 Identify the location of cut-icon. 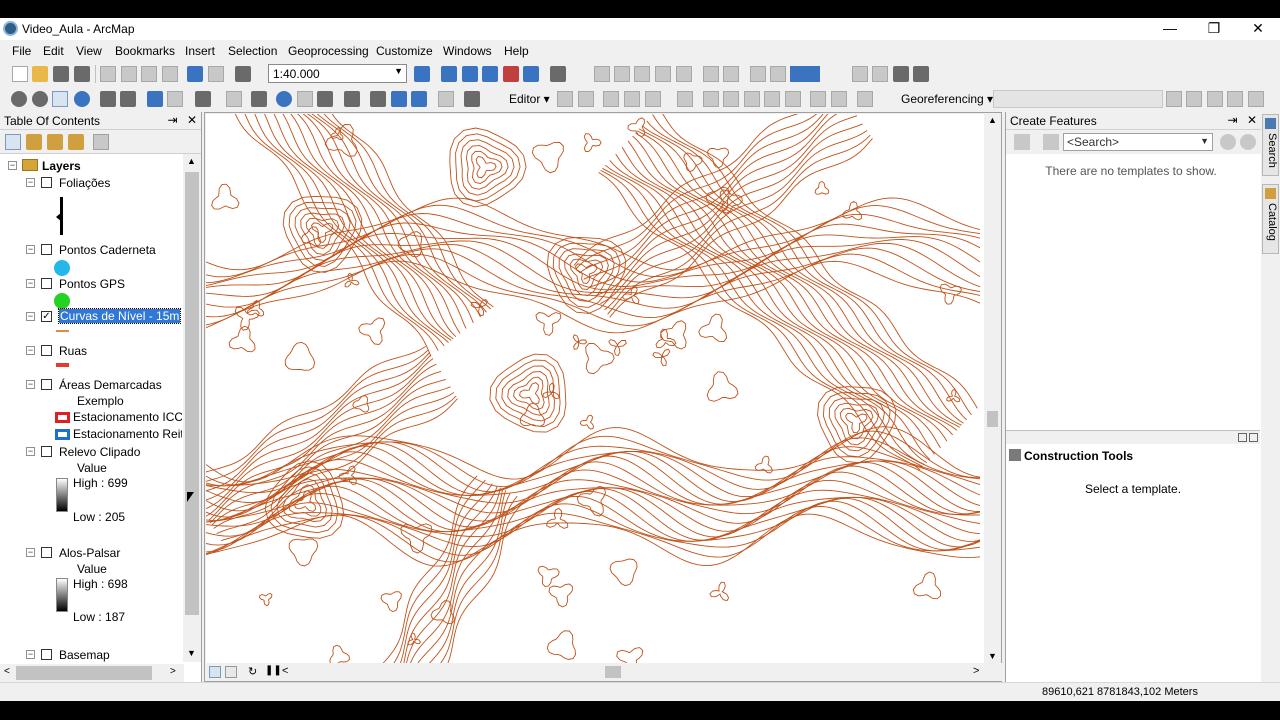
(108, 74).